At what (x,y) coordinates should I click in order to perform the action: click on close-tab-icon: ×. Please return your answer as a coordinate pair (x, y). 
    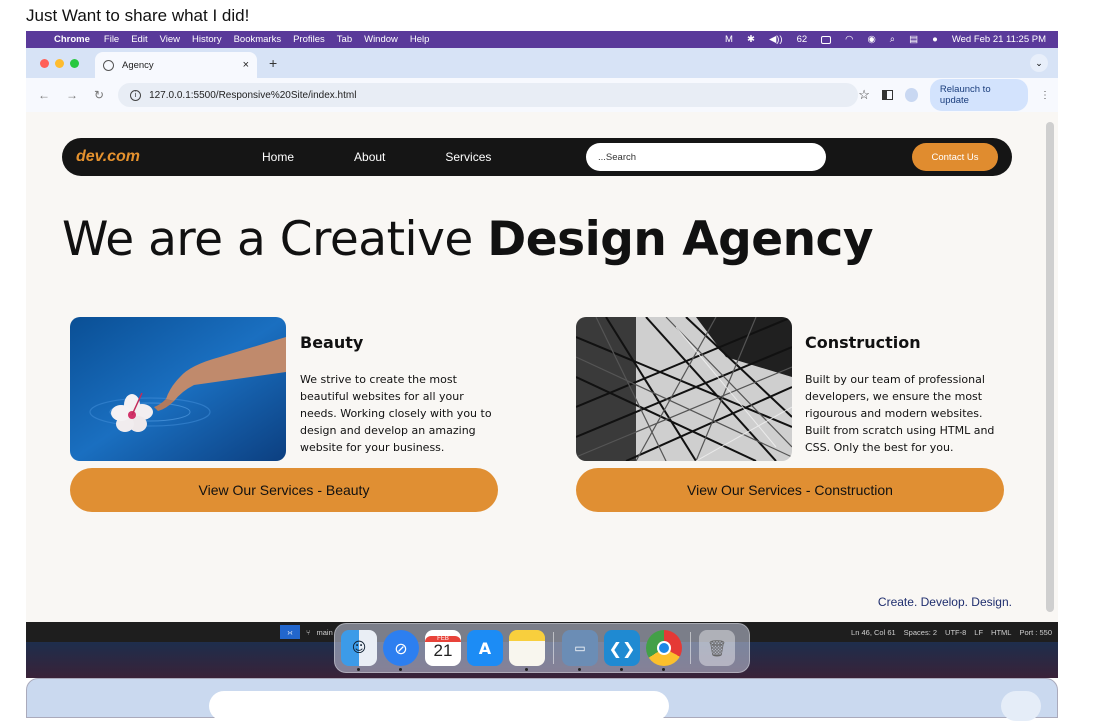
    Looking at the image, I should click on (246, 65).